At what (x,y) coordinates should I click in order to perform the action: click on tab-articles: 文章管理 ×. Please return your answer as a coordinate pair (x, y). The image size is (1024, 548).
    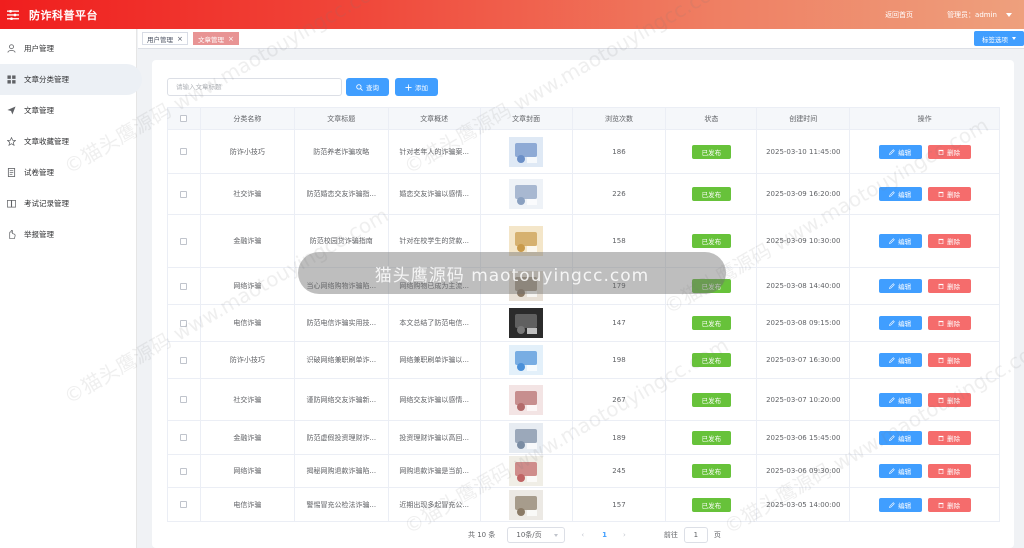
    Looking at the image, I should click on (216, 38).